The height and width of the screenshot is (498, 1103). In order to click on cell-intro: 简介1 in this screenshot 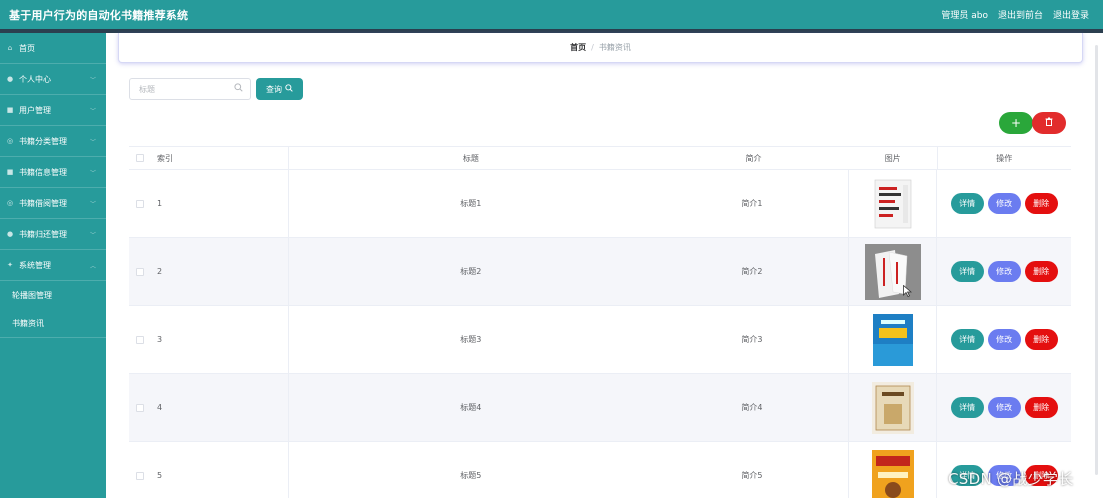, I will do `click(752, 203)`.